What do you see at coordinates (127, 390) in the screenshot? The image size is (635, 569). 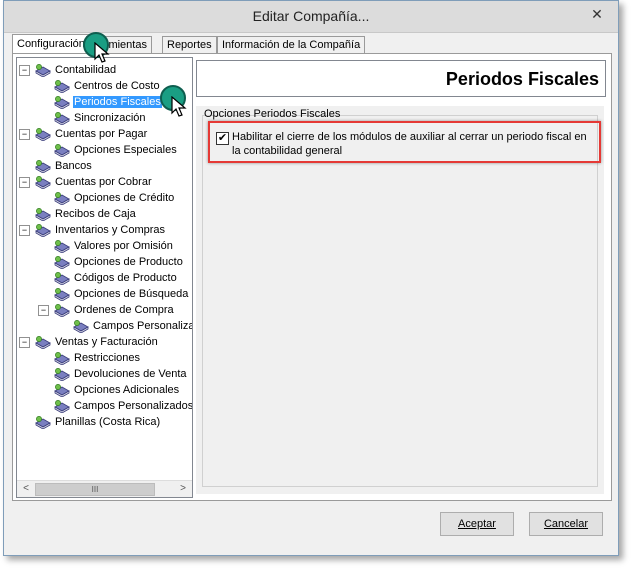 I see `tree-item-label: Opciones Adicionales` at bounding box center [127, 390].